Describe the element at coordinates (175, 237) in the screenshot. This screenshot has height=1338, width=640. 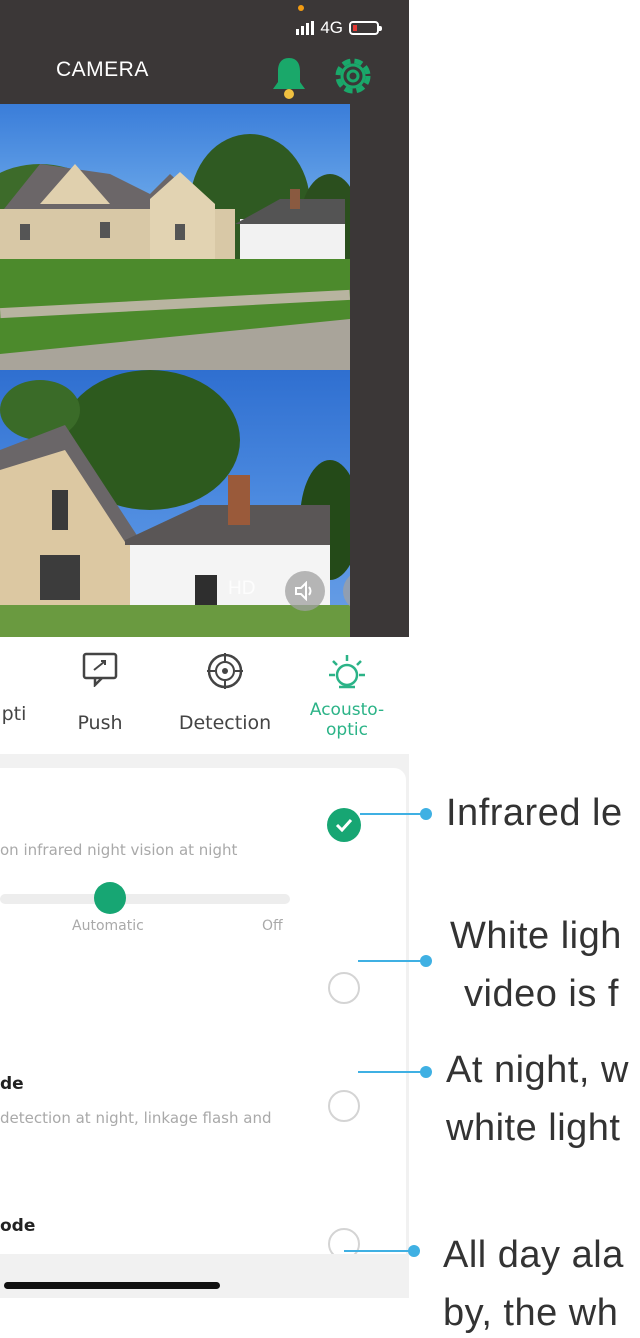
I see `camera-feed-top` at that location.